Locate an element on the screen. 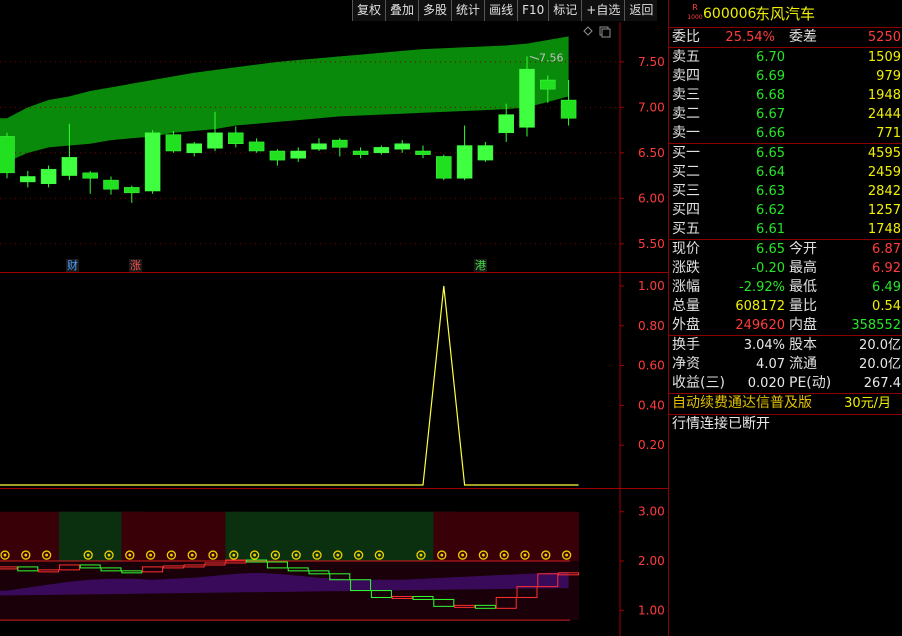  bid-row-2-price: 6.64 is located at coordinates (770, 172).